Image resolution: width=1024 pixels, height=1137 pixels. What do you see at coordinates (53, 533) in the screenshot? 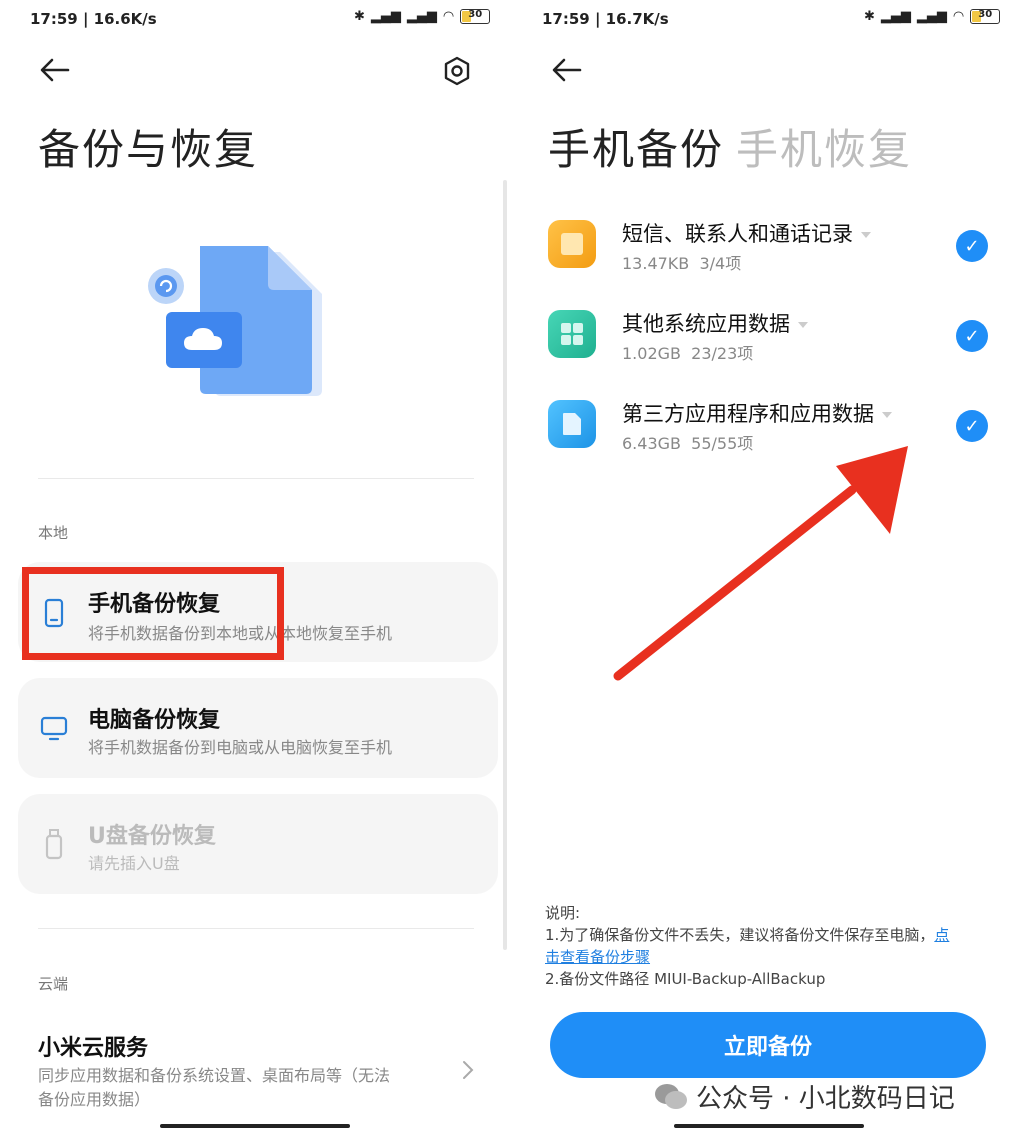
I see `section-local-label: 本地` at bounding box center [53, 533].